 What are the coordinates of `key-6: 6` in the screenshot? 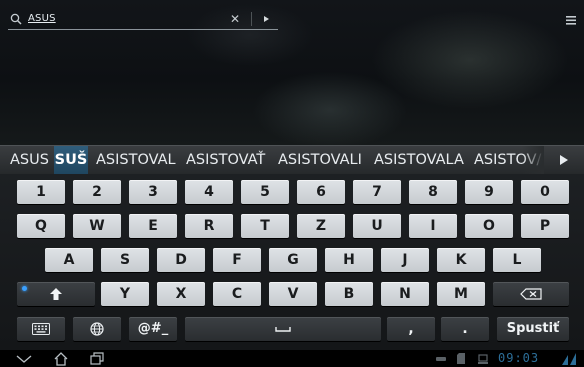 It's located at (321, 192).